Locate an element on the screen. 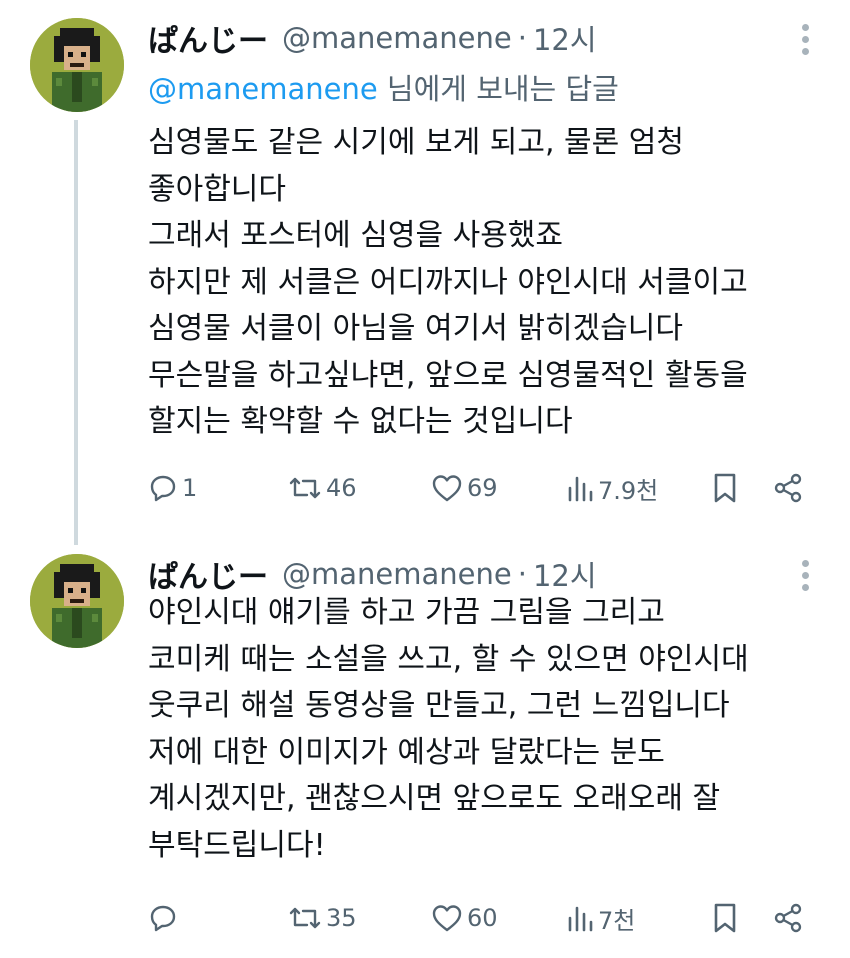  views-button: 7.9천 is located at coordinates (612, 488).